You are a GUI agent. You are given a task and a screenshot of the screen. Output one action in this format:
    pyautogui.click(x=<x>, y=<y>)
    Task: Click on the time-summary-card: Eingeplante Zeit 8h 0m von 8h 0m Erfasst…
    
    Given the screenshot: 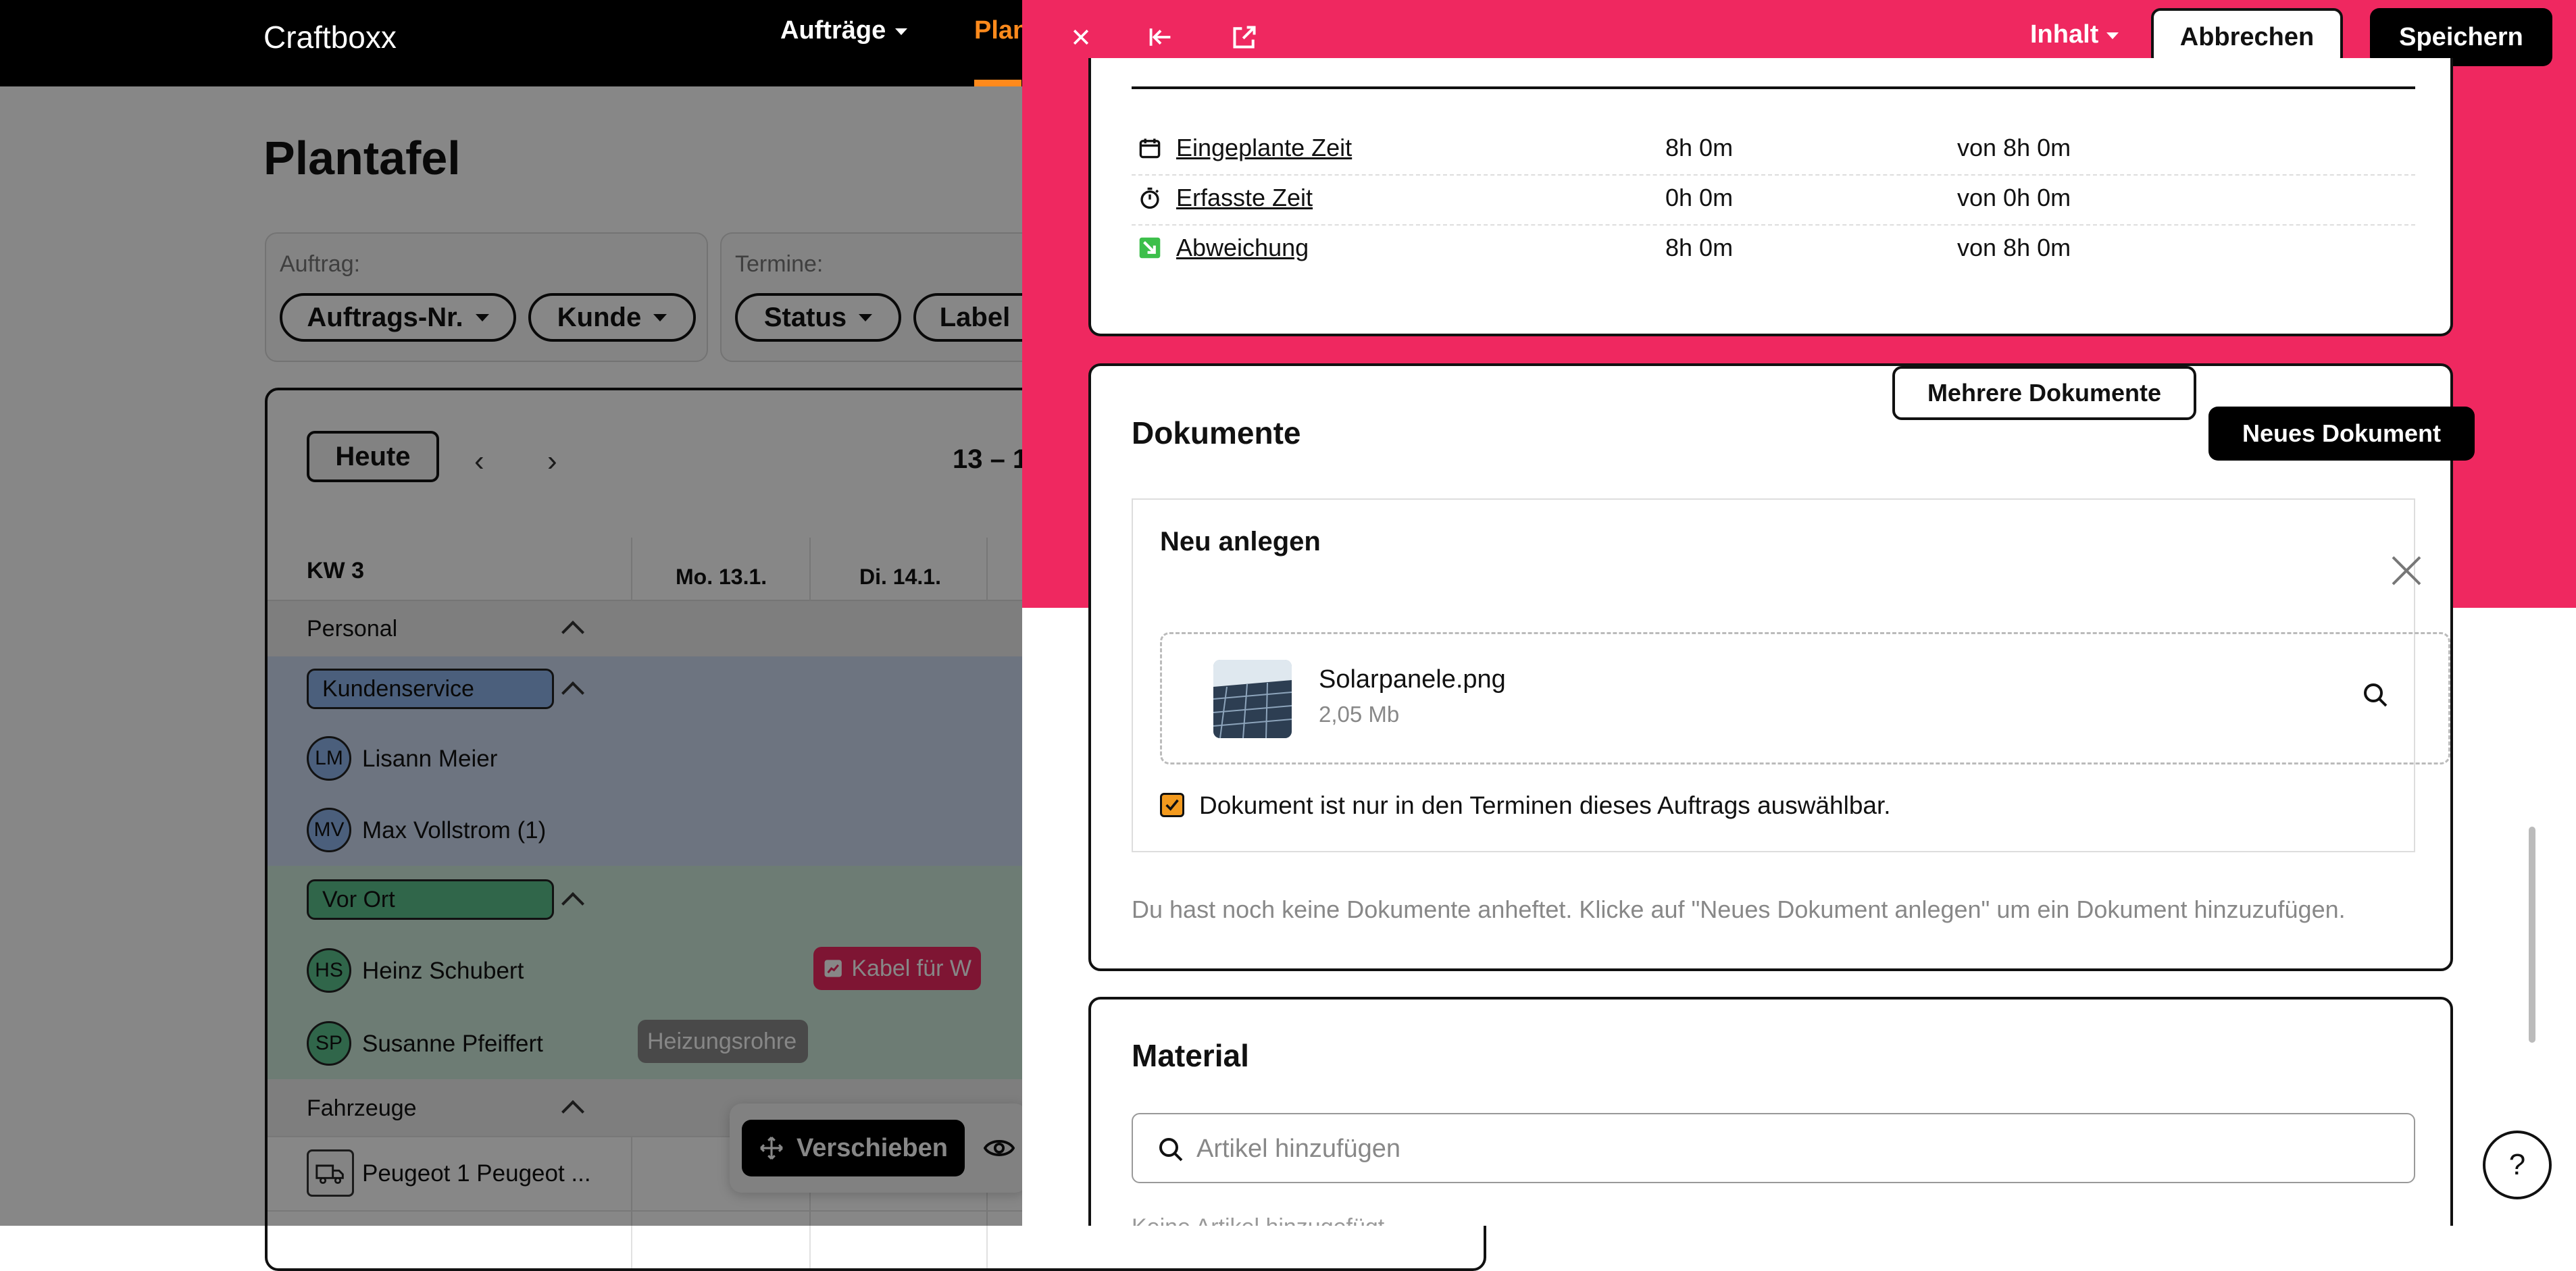 What is the action you would take?
    pyautogui.click(x=1770, y=197)
    